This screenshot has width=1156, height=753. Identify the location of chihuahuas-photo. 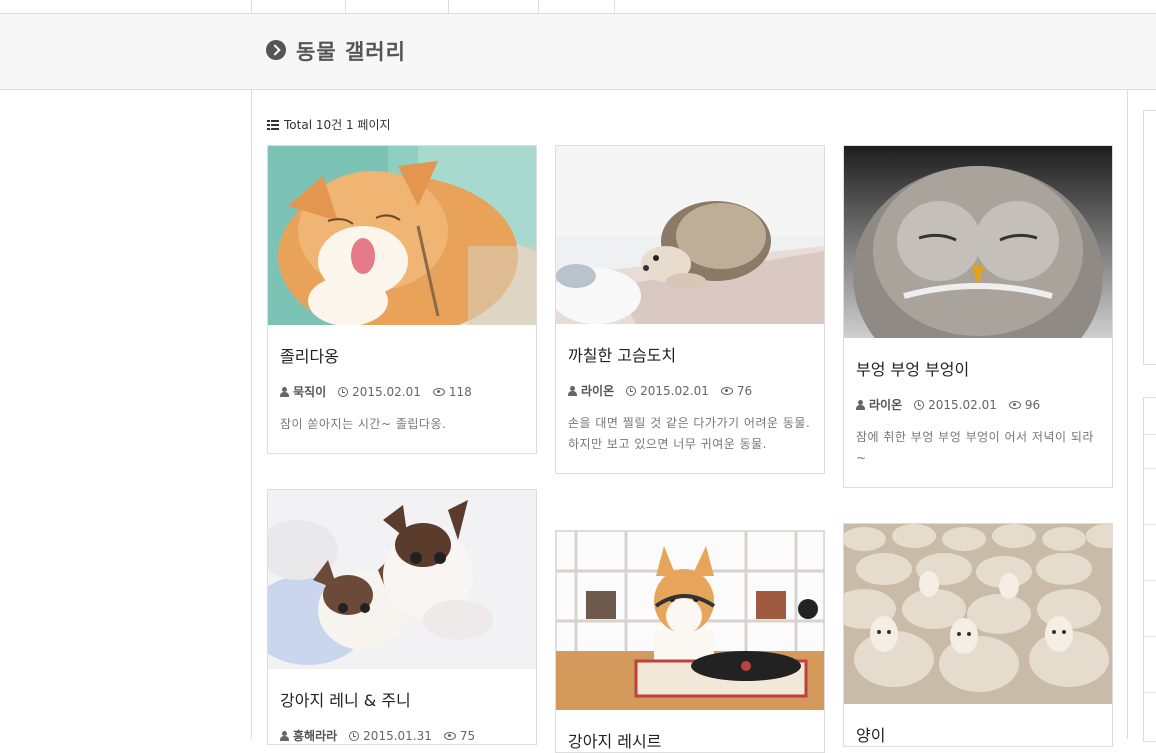
(402, 579).